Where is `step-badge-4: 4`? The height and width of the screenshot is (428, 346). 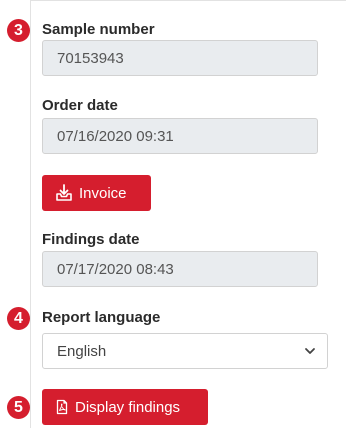 step-badge-4: 4 is located at coordinates (18, 318).